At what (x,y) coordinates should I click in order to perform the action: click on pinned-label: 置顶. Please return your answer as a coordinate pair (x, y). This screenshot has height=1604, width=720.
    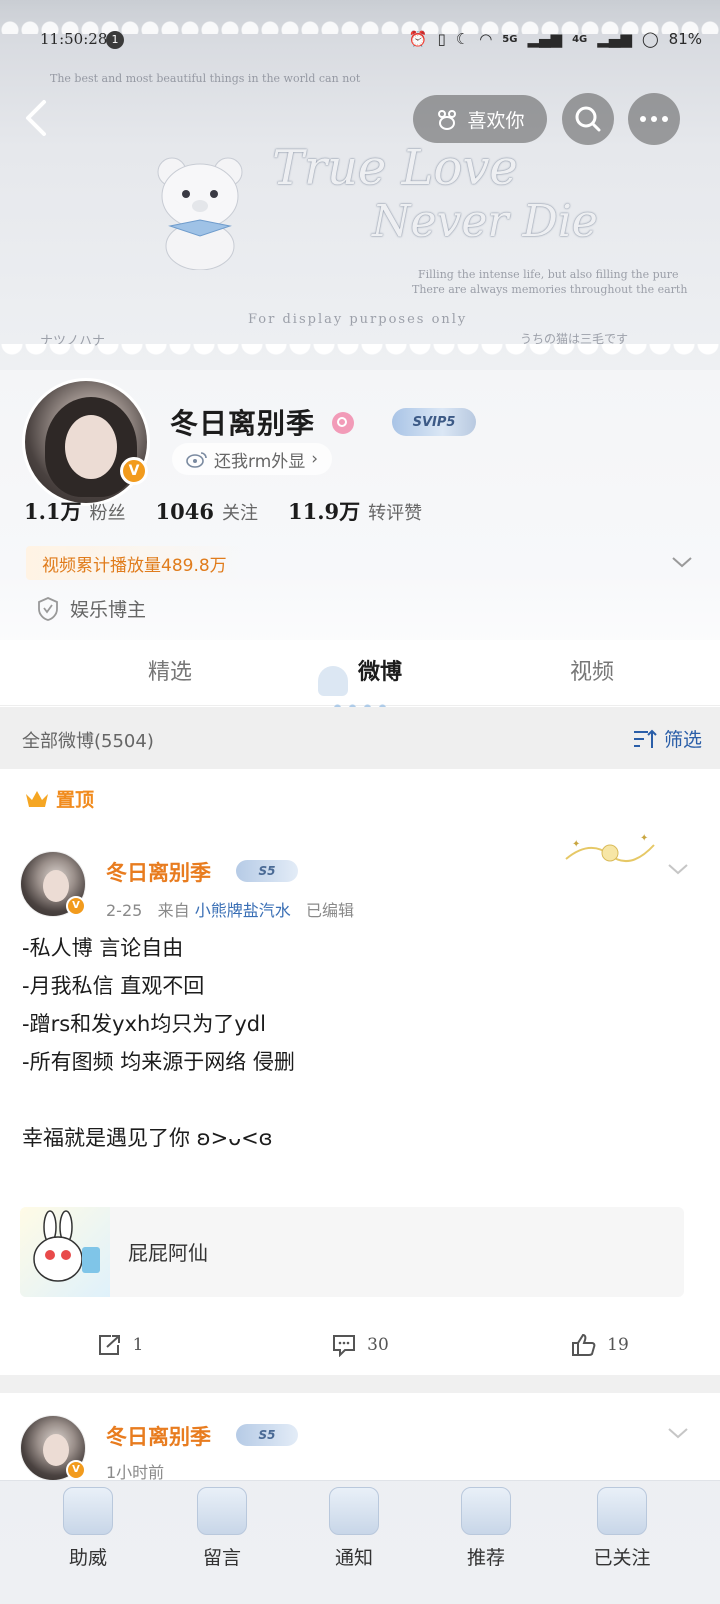
    Looking at the image, I should click on (75, 800).